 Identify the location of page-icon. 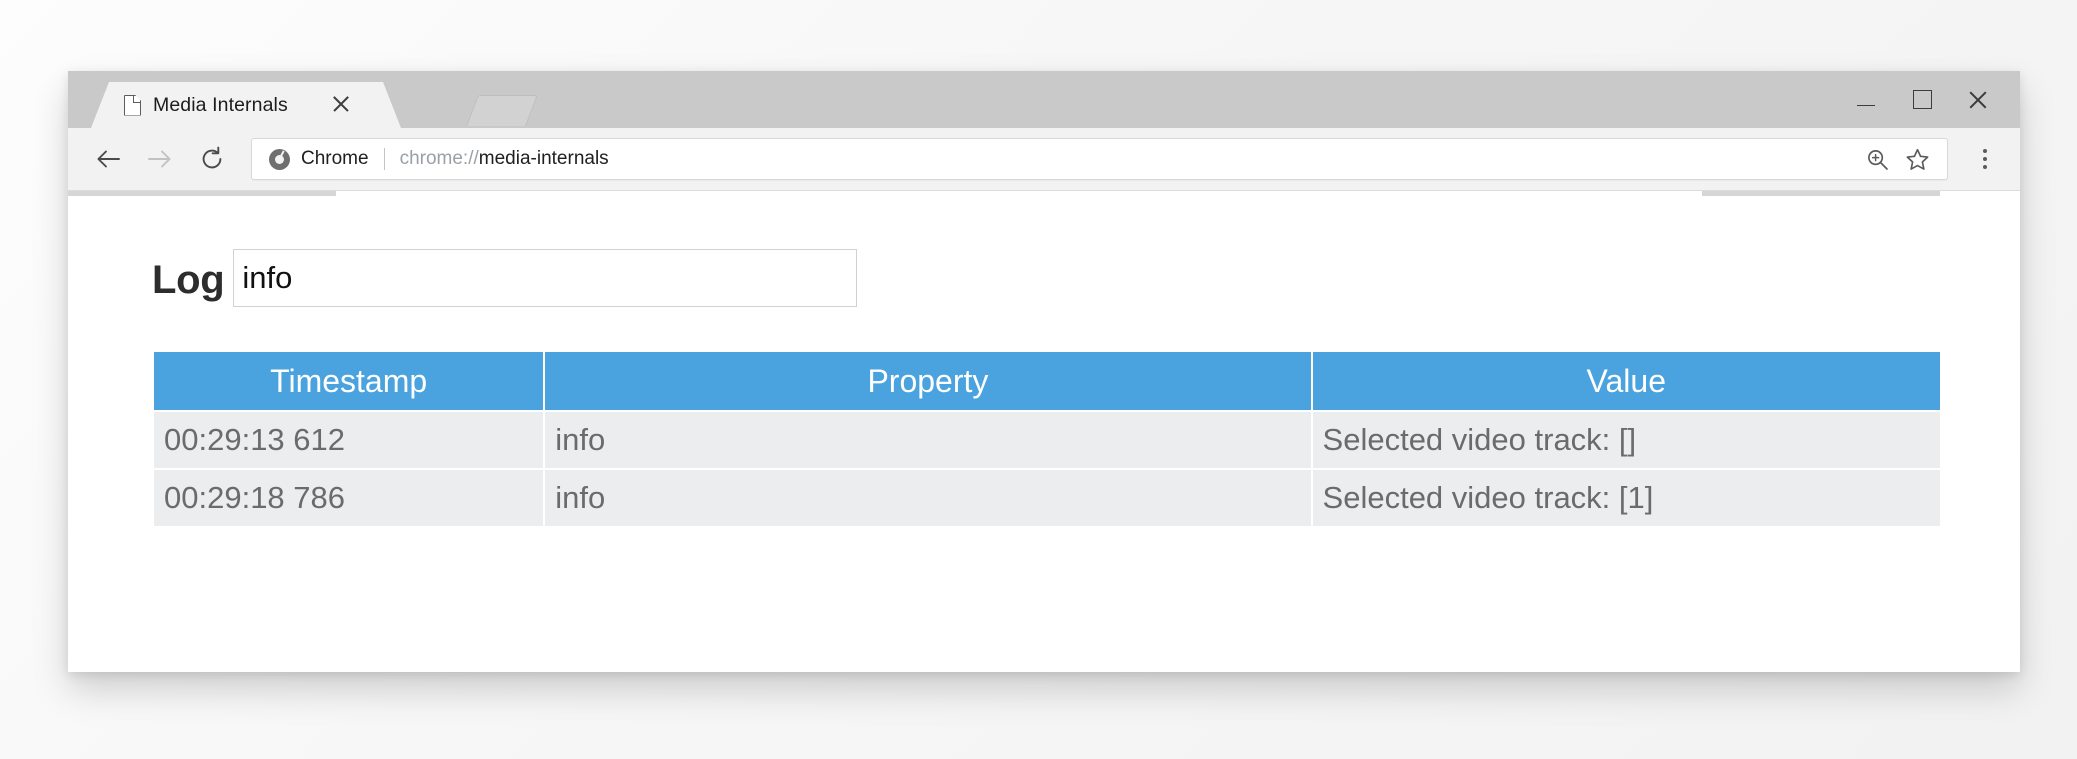
(132, 105).